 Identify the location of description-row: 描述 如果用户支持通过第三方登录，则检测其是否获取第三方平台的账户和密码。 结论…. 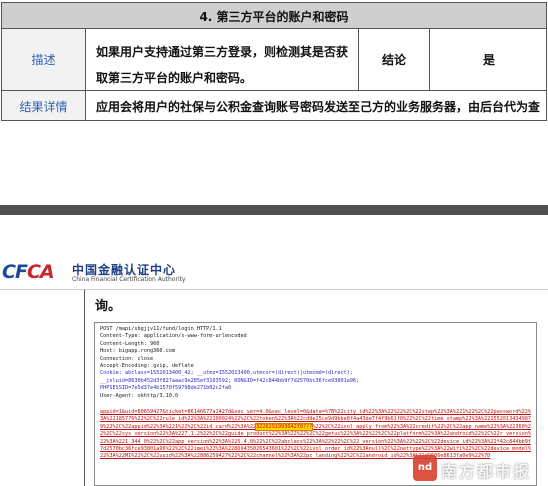
(274, 60).